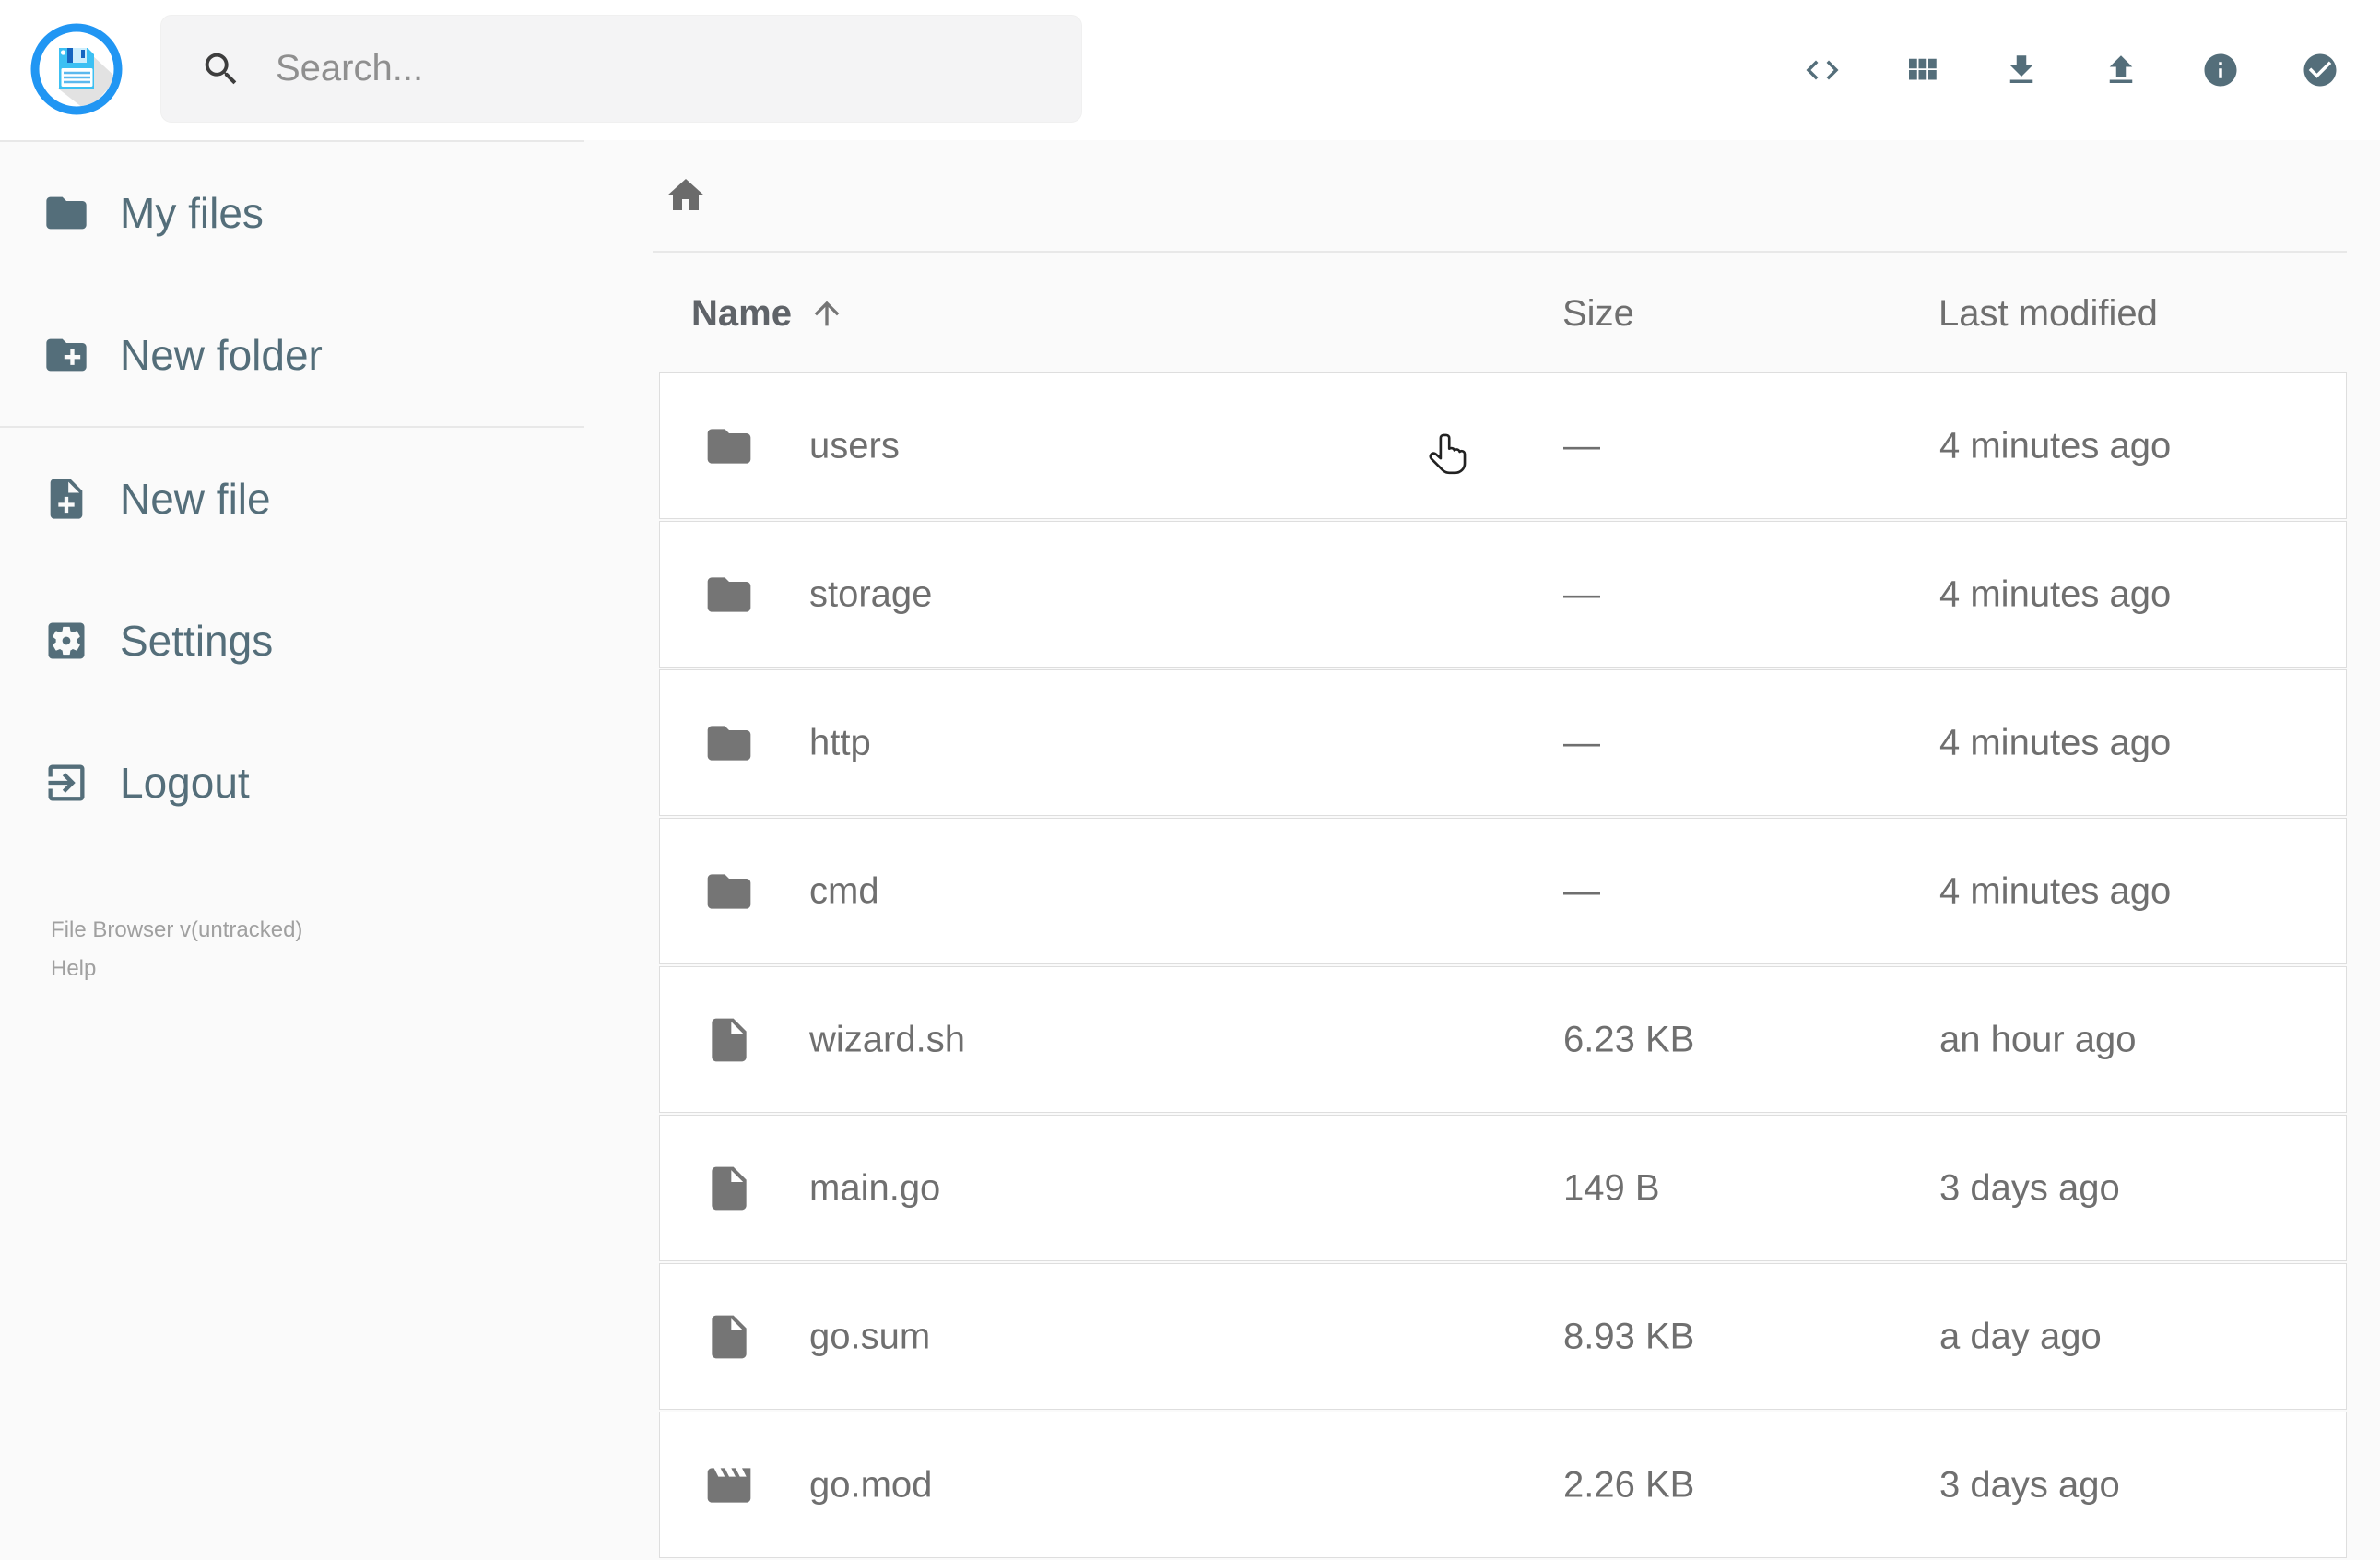 This screenshot has height=1560, width=2380. Describe the element at coordinates (854, 445) in the screenshot. I see `file-name: users` at that location.